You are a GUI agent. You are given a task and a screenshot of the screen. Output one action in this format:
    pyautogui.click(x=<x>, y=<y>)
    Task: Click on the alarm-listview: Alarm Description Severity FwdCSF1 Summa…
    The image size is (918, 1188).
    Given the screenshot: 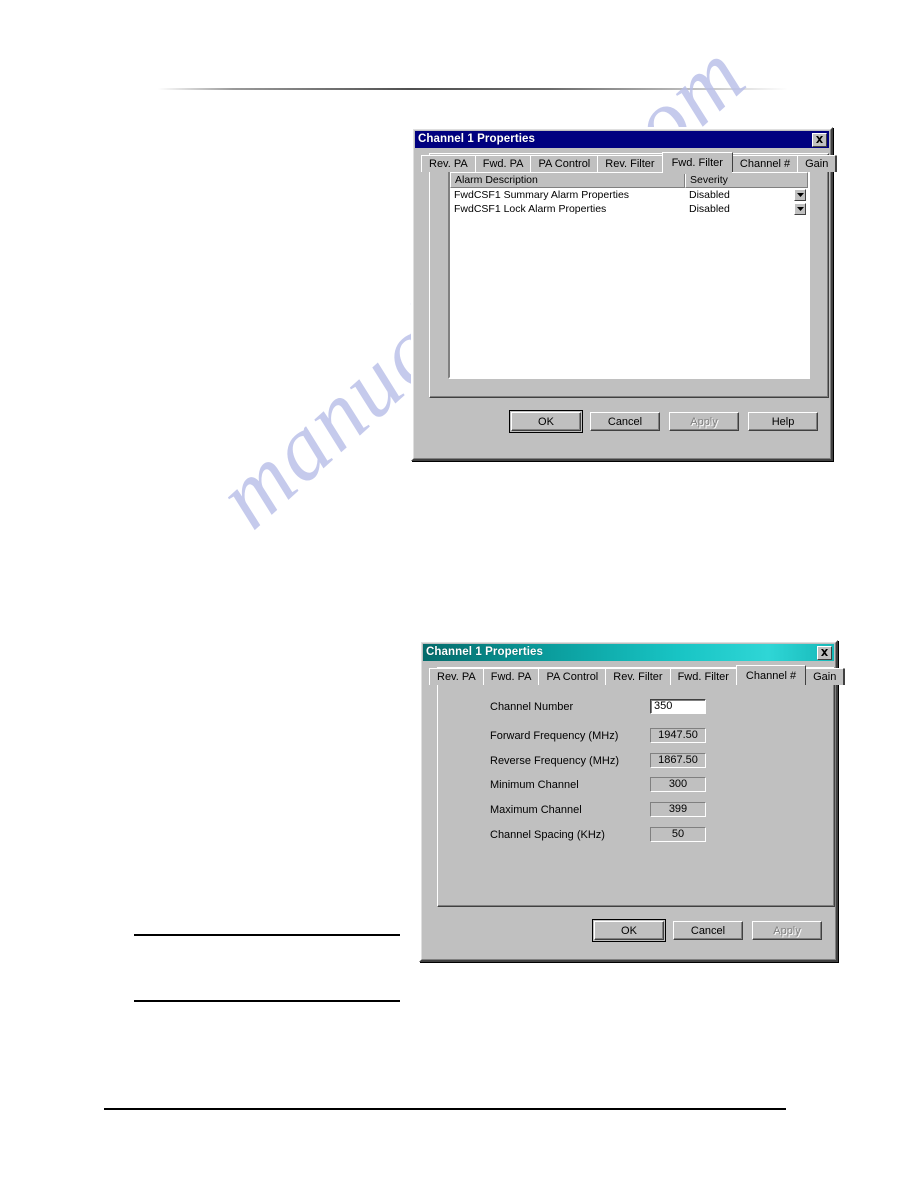 What is the action you would take?
    pyautogui.click(x=629, y=274)
    